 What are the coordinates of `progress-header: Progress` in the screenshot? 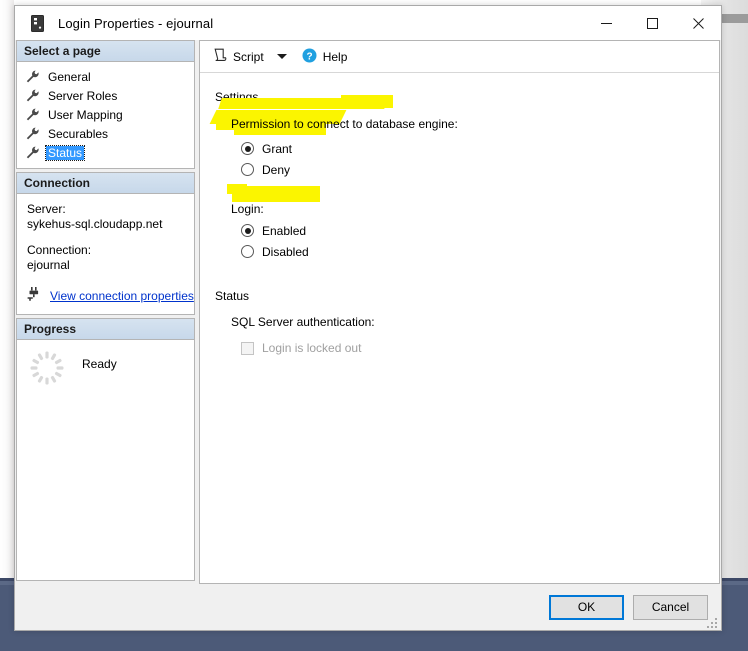 It's located at (105, 329).